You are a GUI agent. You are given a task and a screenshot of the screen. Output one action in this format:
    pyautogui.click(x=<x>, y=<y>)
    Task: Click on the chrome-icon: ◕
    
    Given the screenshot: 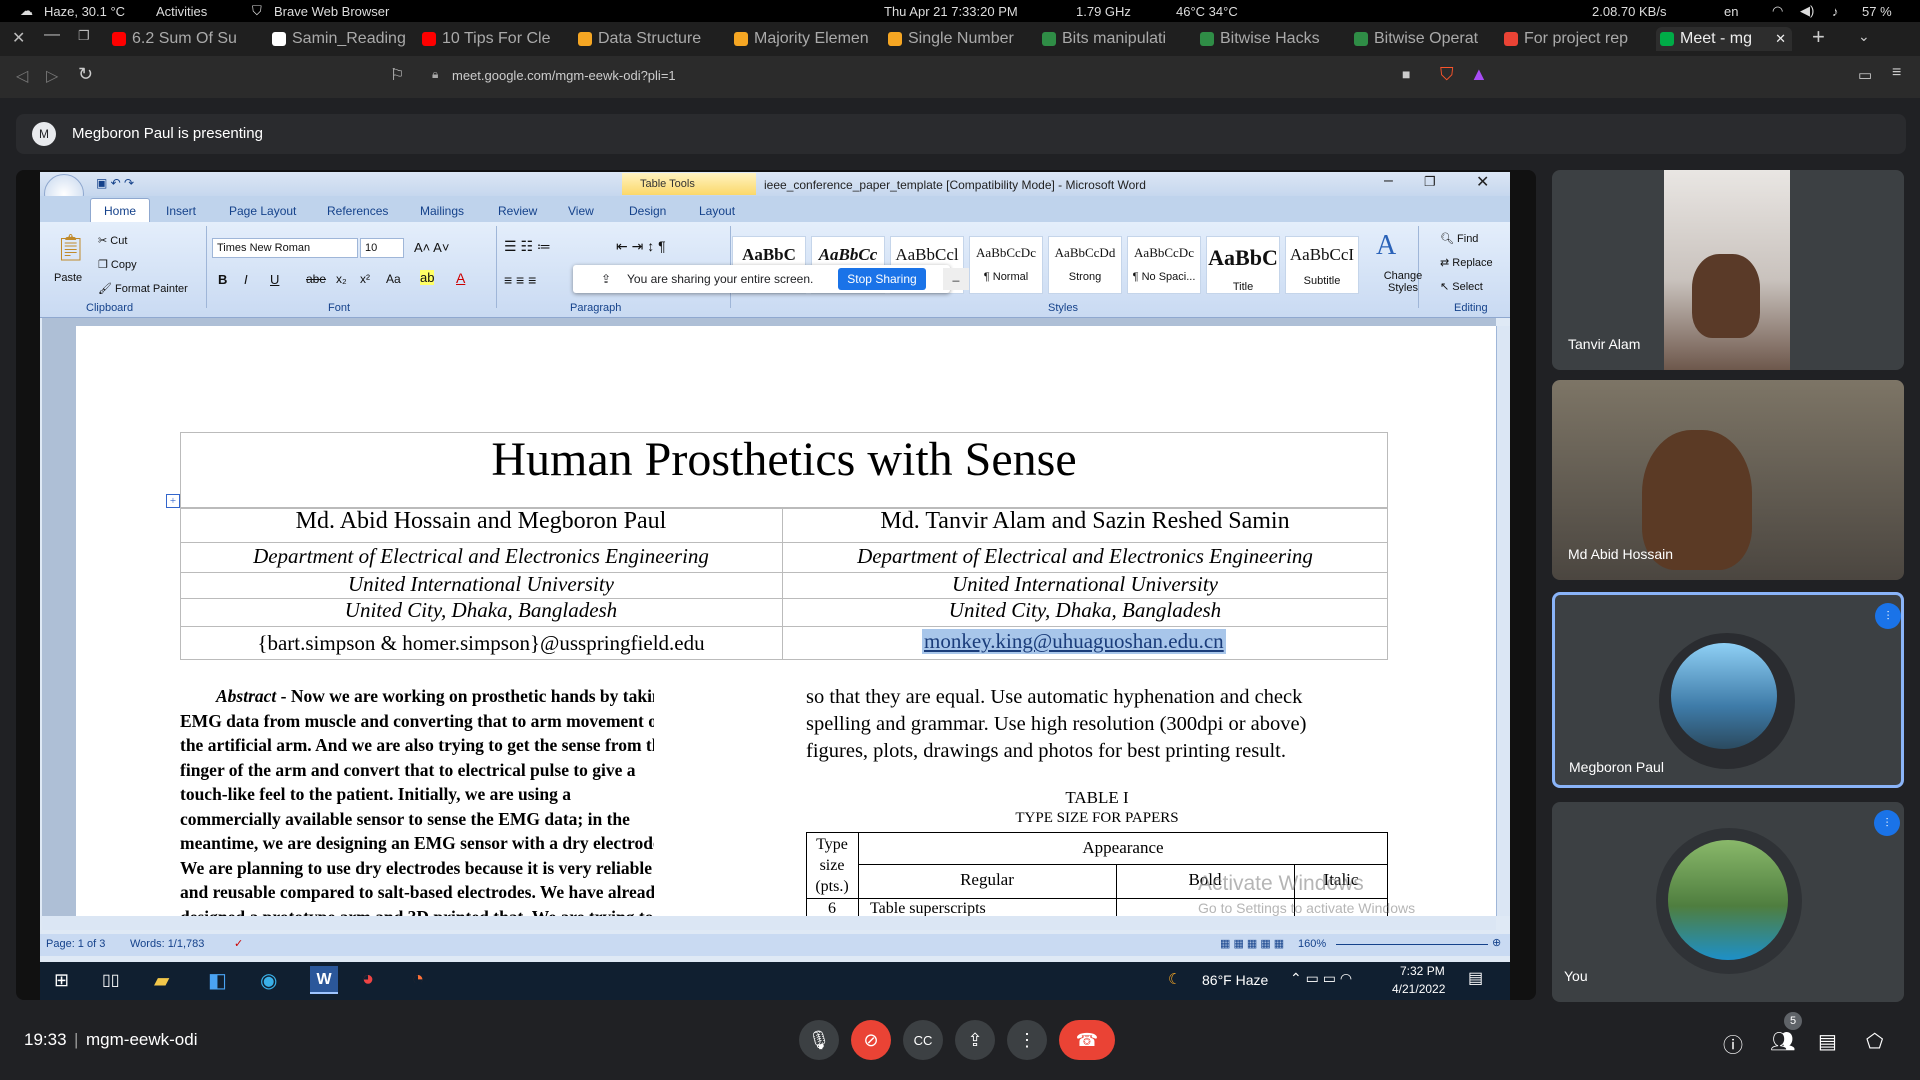 What is the action you would take?
    pyautogui.click(x=368, y=979)
    